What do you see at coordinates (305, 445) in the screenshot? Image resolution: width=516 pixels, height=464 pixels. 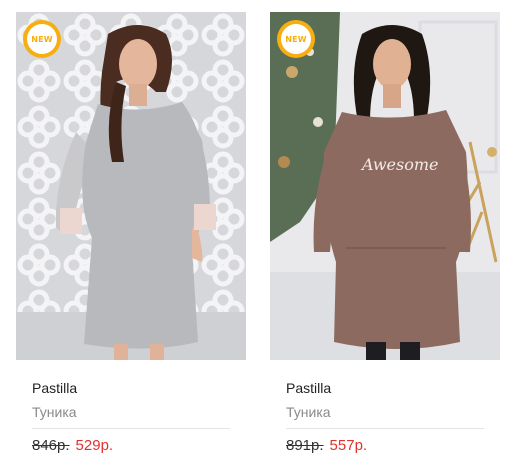 I see `old-price: 891р.` at bounding box center [305, 445].